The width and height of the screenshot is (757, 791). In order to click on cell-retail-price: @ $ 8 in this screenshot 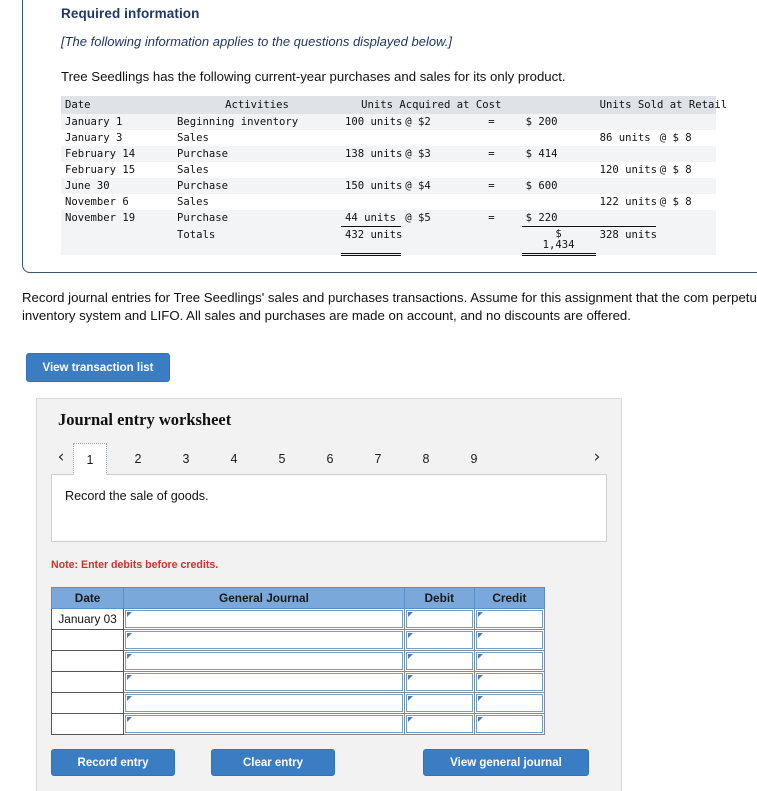, I will do `click(675, 138)`.